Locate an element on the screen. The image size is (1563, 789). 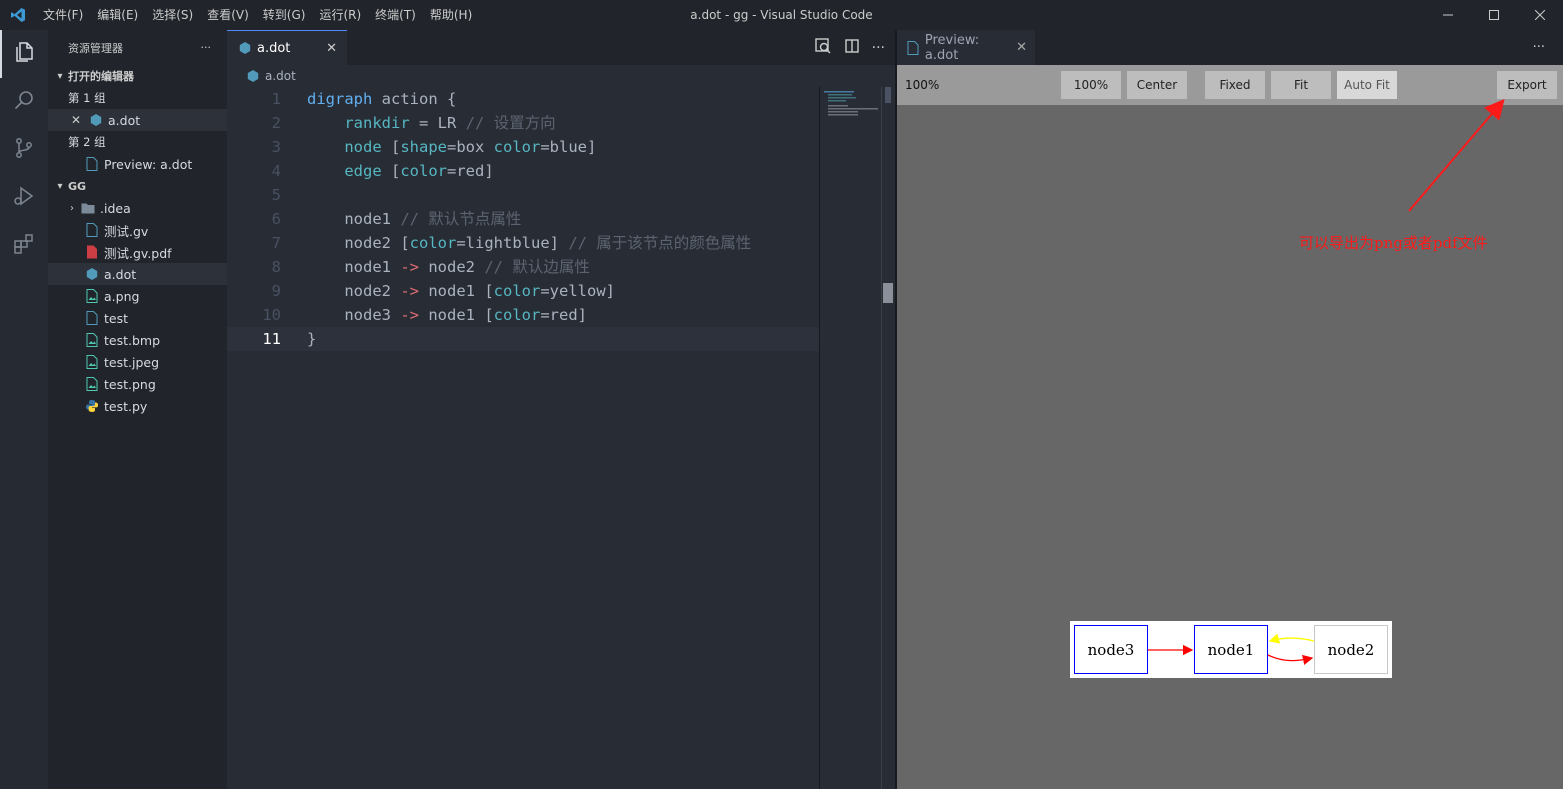
file-name: test.jpeg is located at coordinates (132, 362).